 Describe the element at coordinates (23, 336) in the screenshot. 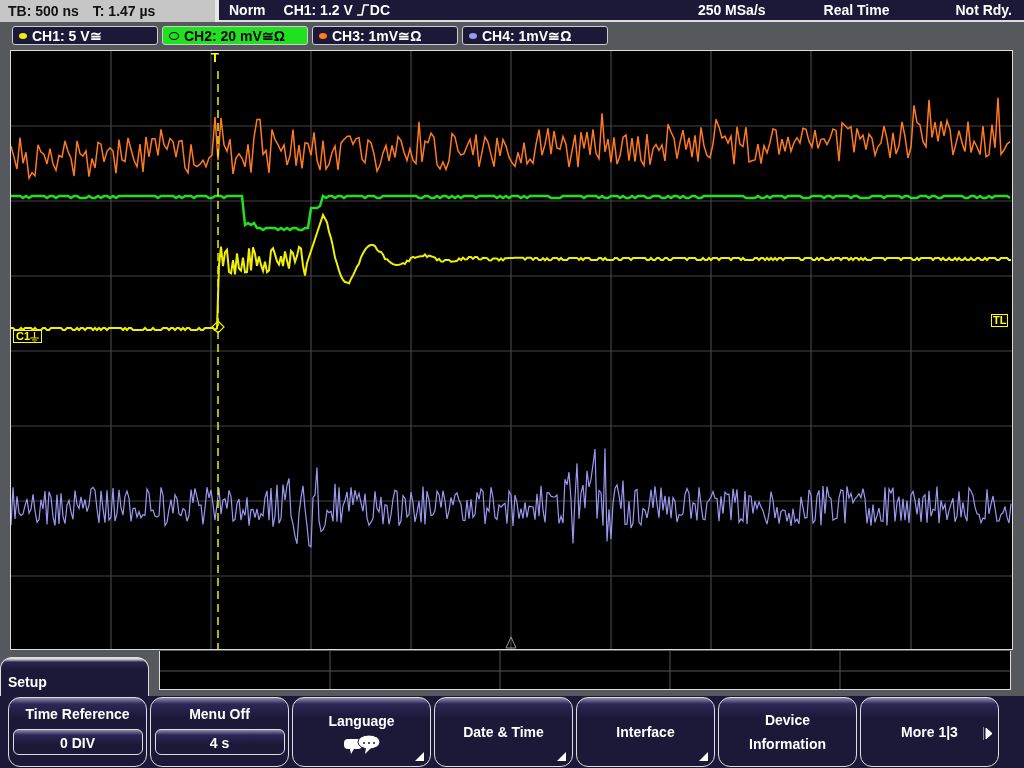

I see `channel-label: C1` at that location.